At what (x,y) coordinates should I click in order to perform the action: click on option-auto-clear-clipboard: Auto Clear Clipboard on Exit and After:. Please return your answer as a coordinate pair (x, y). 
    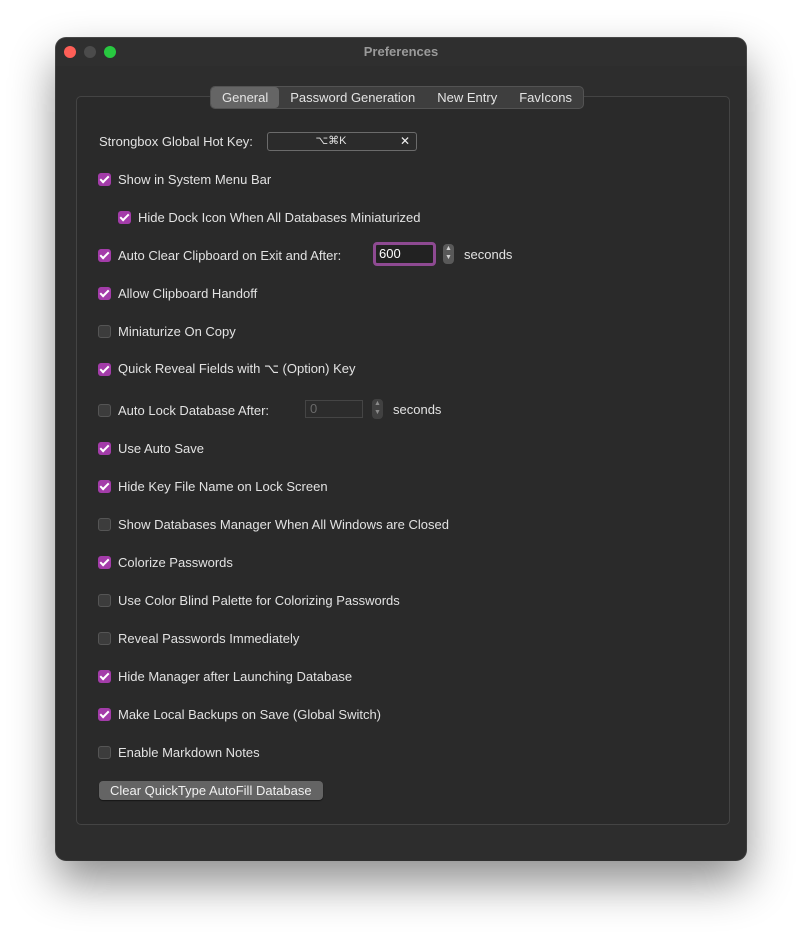
    Looking at the image, I should click on (219, 255).